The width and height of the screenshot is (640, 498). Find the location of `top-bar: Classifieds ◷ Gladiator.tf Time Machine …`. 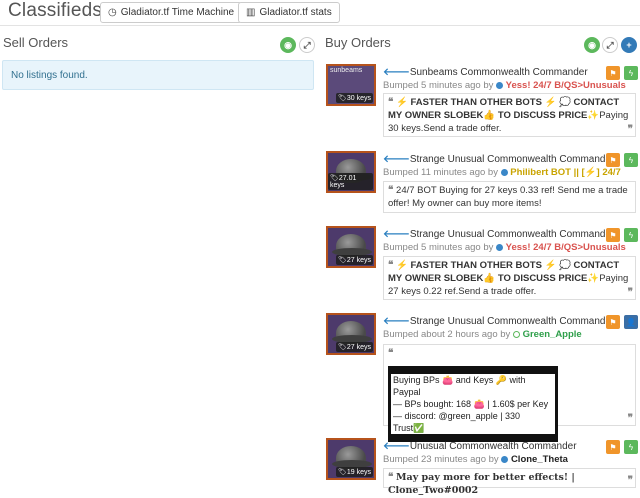

top-bar: Classifieds ◷ Gladiator.tf Time Machine … is located at coordinates (320, 13).